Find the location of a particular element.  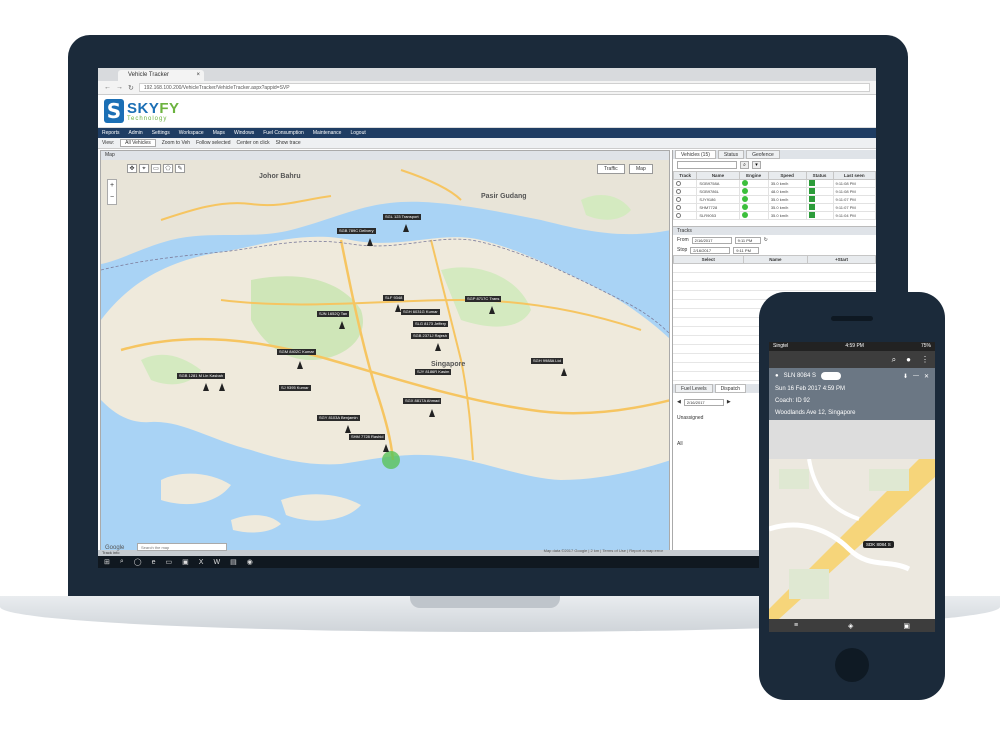

vehicle-label: SJN 1652Q Tan is located at coordinates (333, 314).